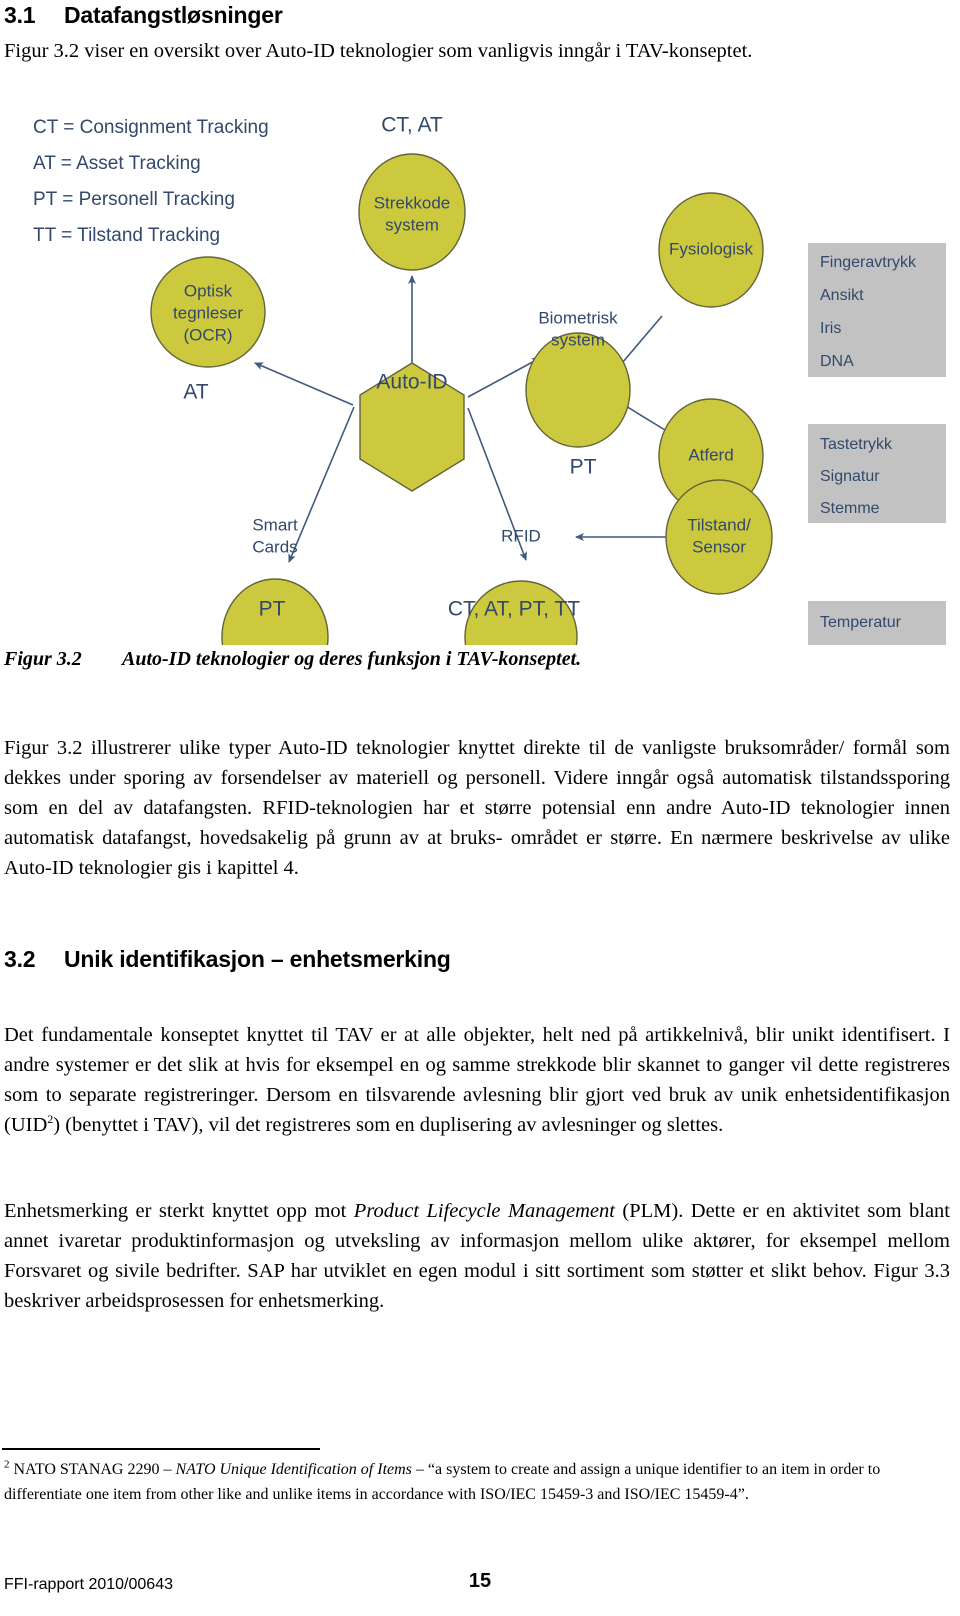 The width and height of the screenshot is (960, 1616). Describe the element at coordinates (275, 580) in the screenshot. I see `node-smart-cards: Smart Cards` at that location.